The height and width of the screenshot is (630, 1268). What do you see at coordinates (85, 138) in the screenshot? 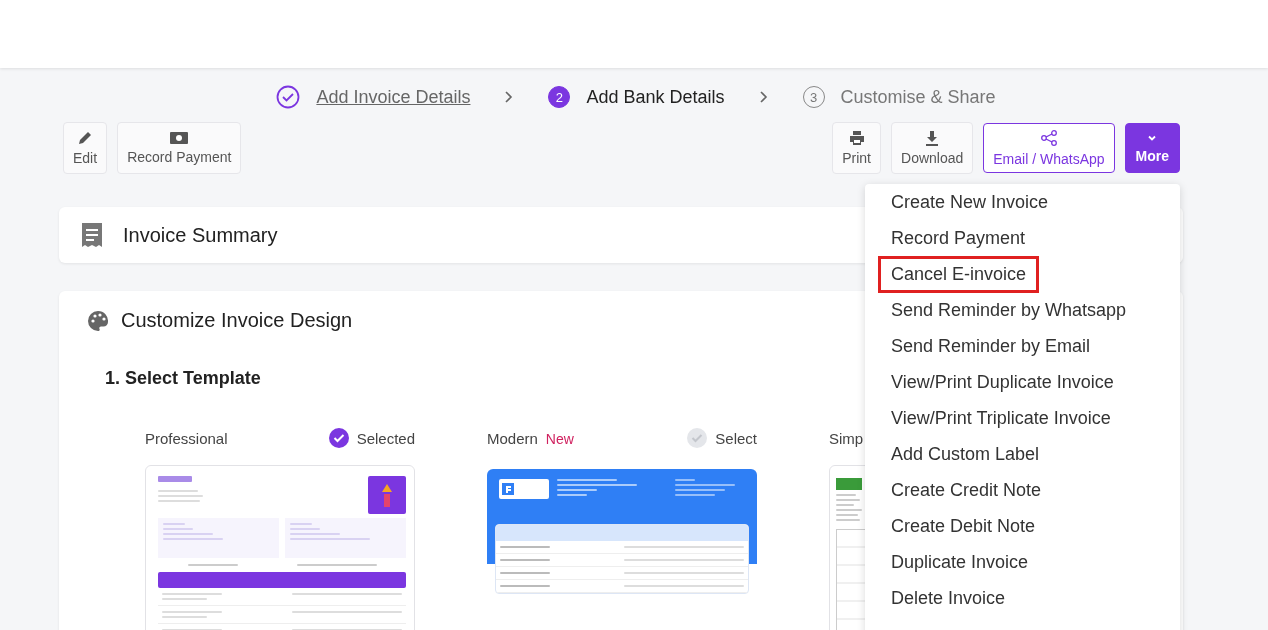
I see `pencil-icon` at bounding box center [85, 138].